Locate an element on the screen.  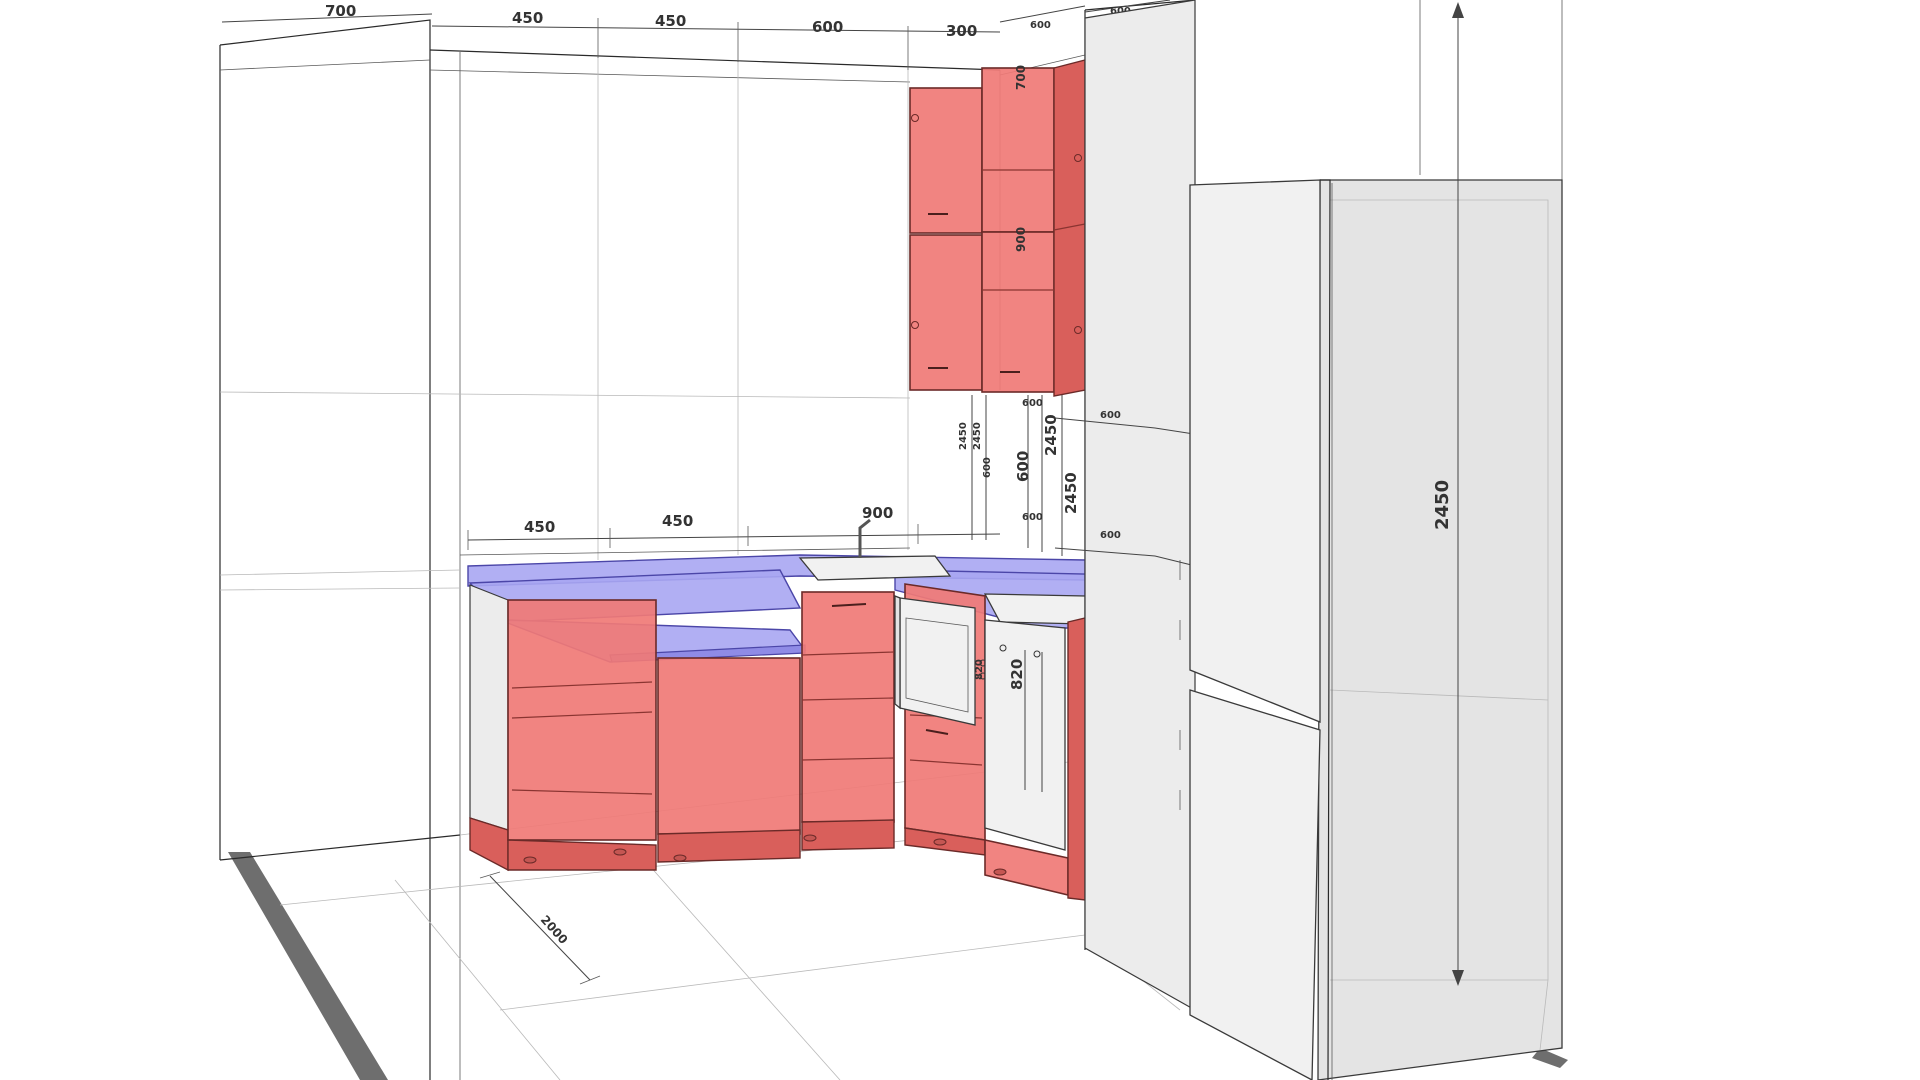
dim-counter-1: 450 is located at coordinates (677, 521).